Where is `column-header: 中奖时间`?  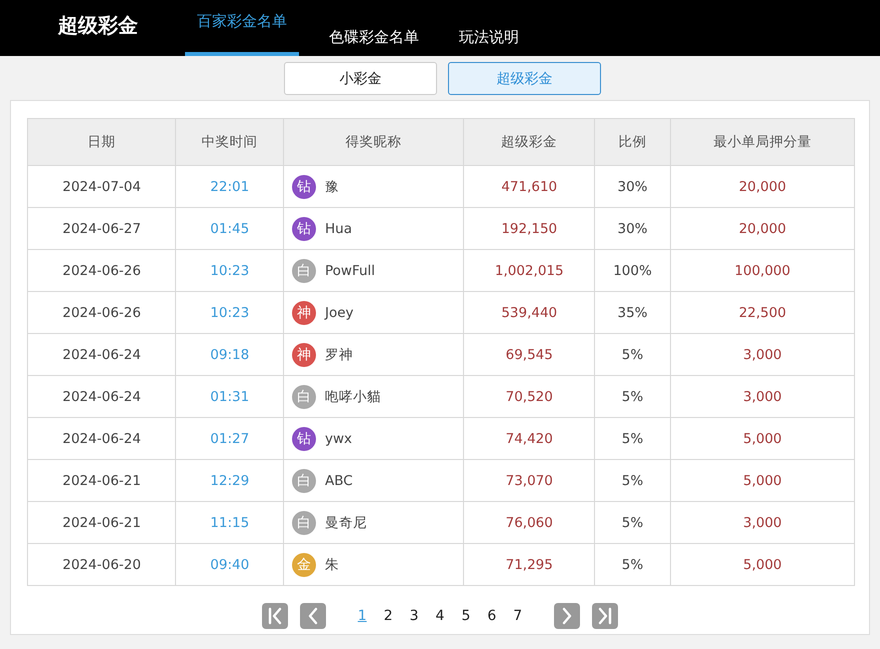
column-header: 中奖时间 is located at coordinates (230, 142).